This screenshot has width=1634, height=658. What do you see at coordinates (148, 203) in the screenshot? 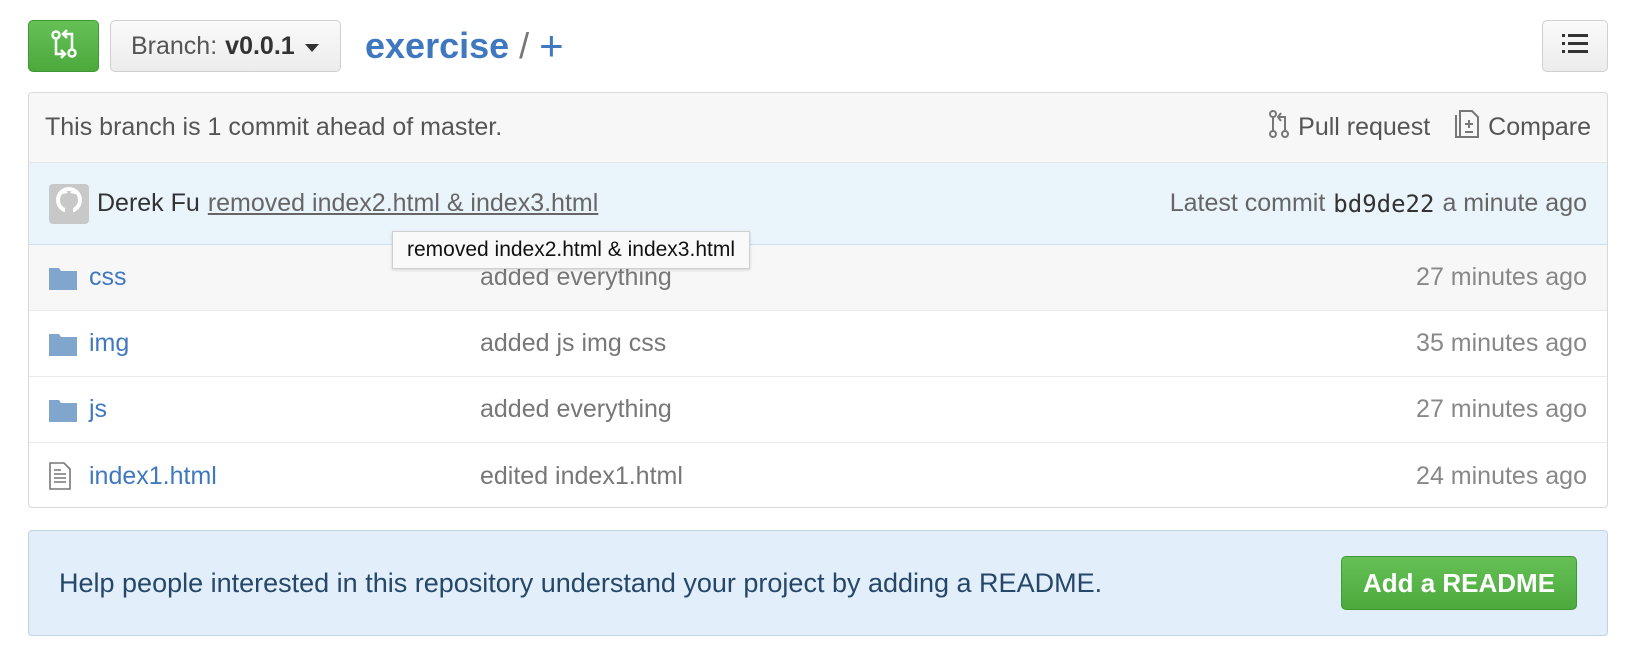
I see `commit-author: Derek Fu` at bounding box center [148, 203].